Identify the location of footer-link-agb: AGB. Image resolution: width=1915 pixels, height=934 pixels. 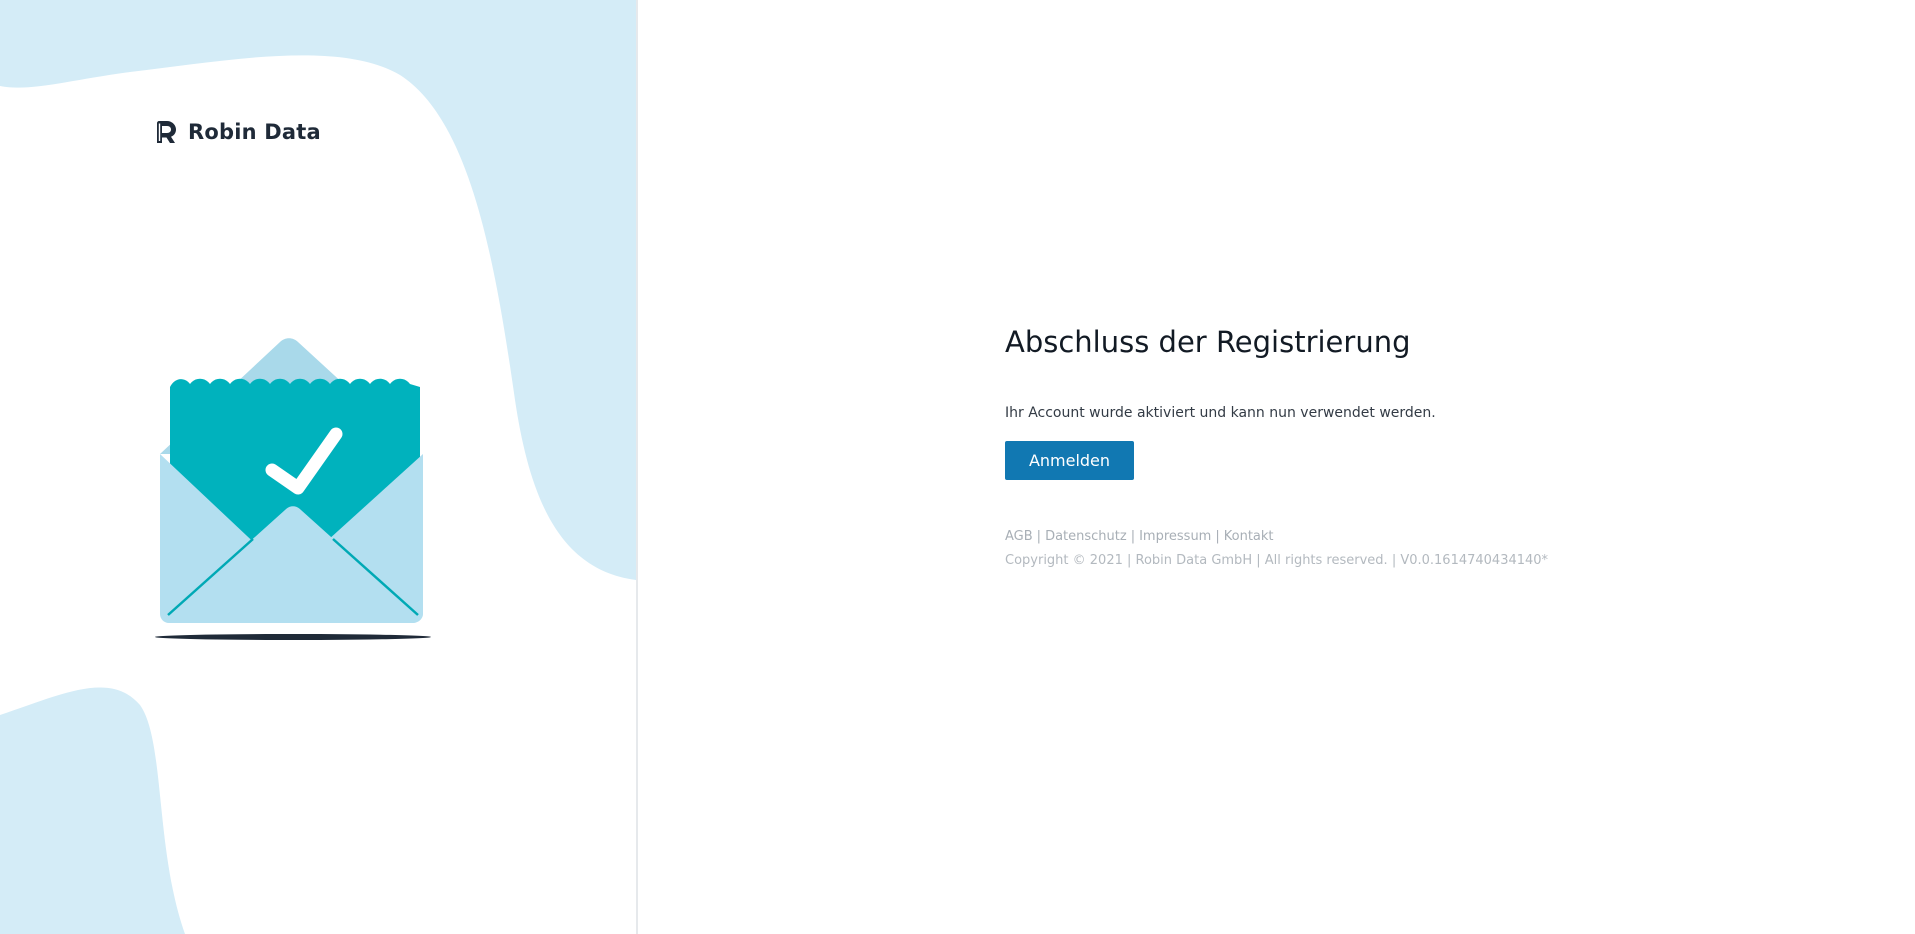
(1019, 536).